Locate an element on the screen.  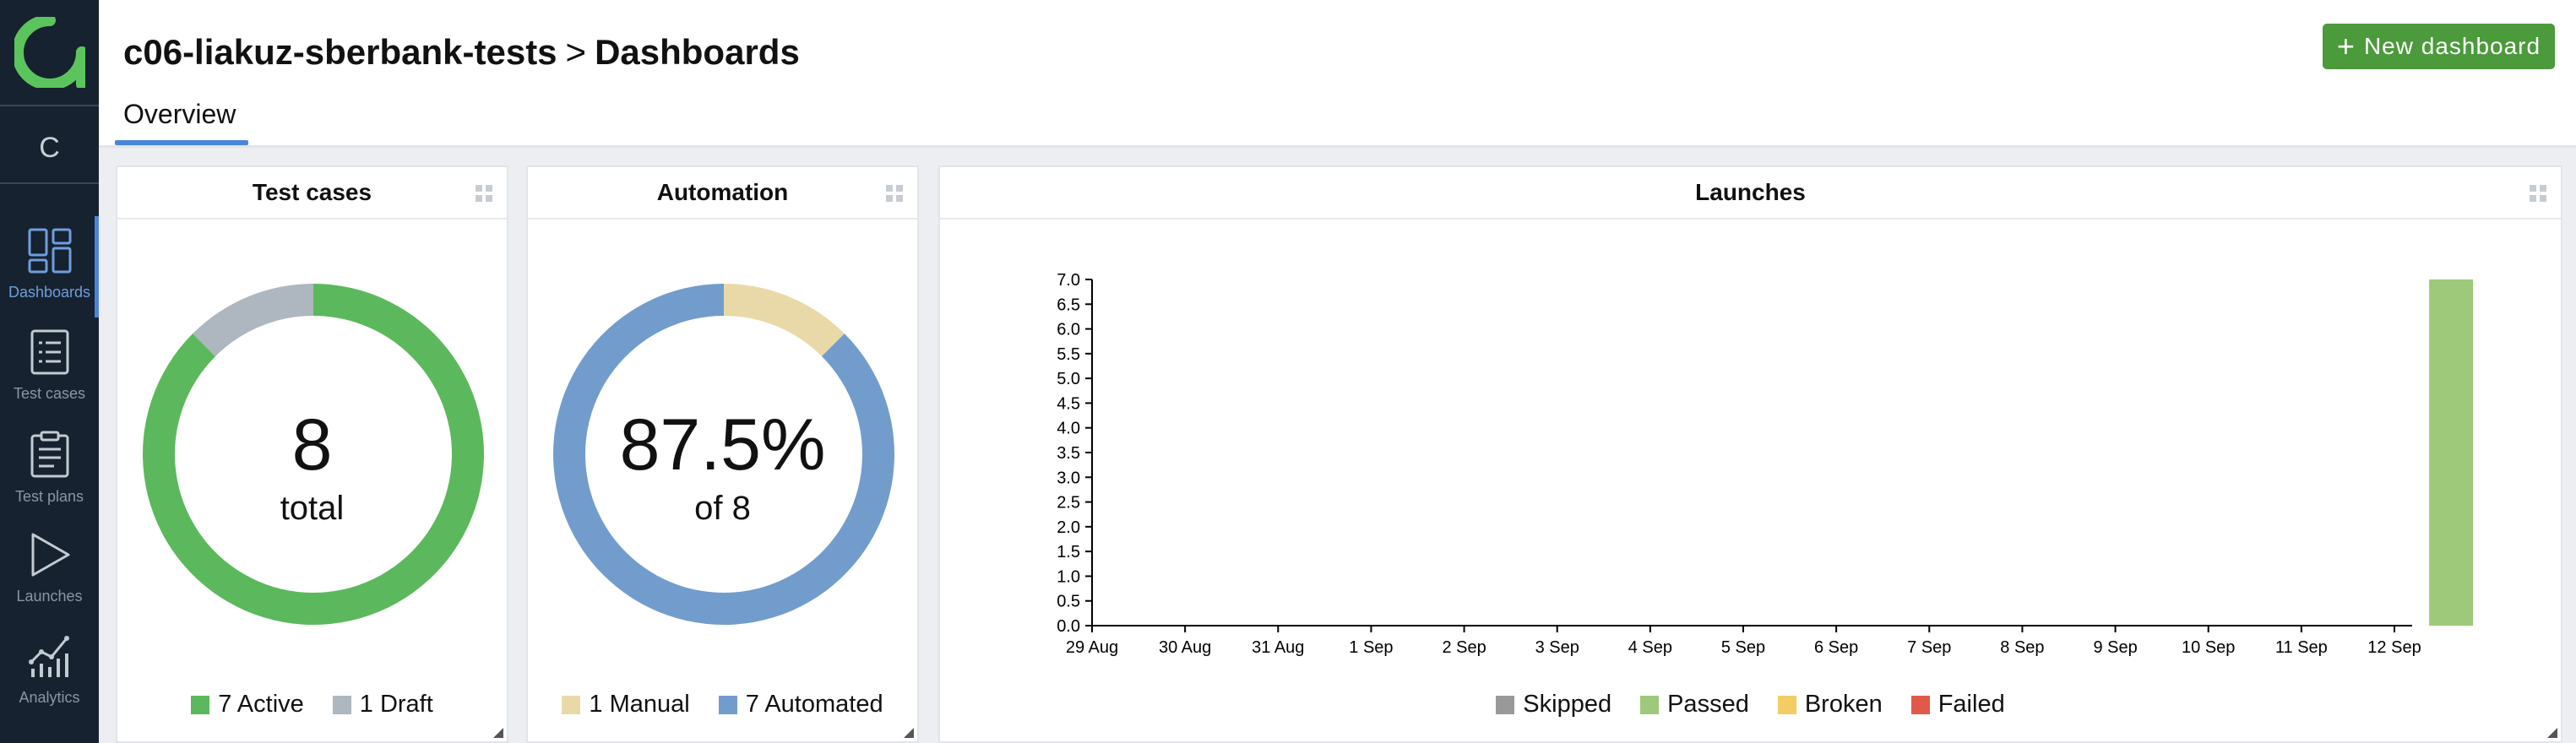
chart-legend: Skipped Passed Broken Failed is located at coordinates (1750, 705).